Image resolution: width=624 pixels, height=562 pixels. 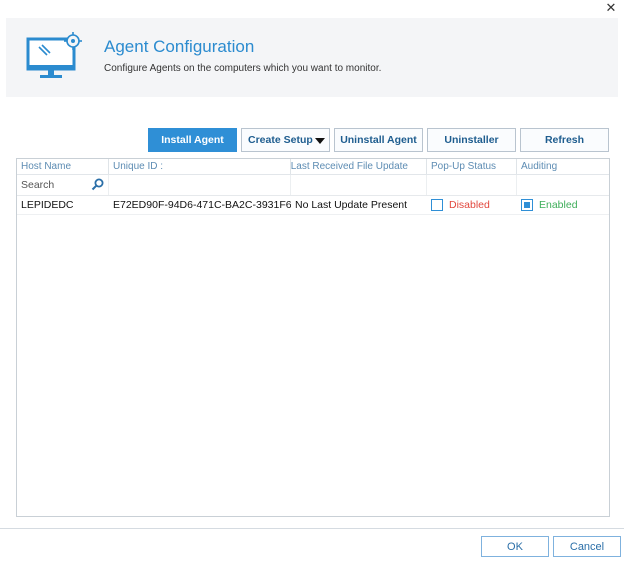 I want to click on column-host-name: Host Name, so click(x=63, y=166).